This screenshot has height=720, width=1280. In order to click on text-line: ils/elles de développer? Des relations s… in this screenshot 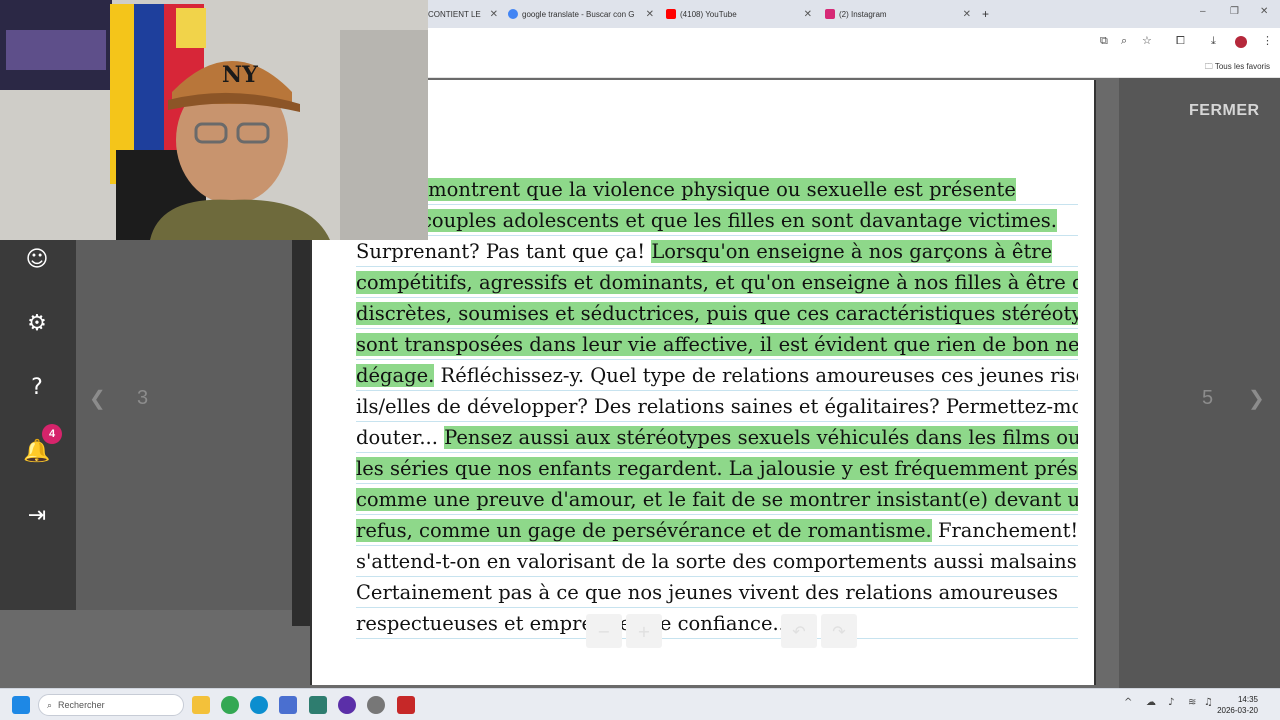, I will do `click(717, 406)`.